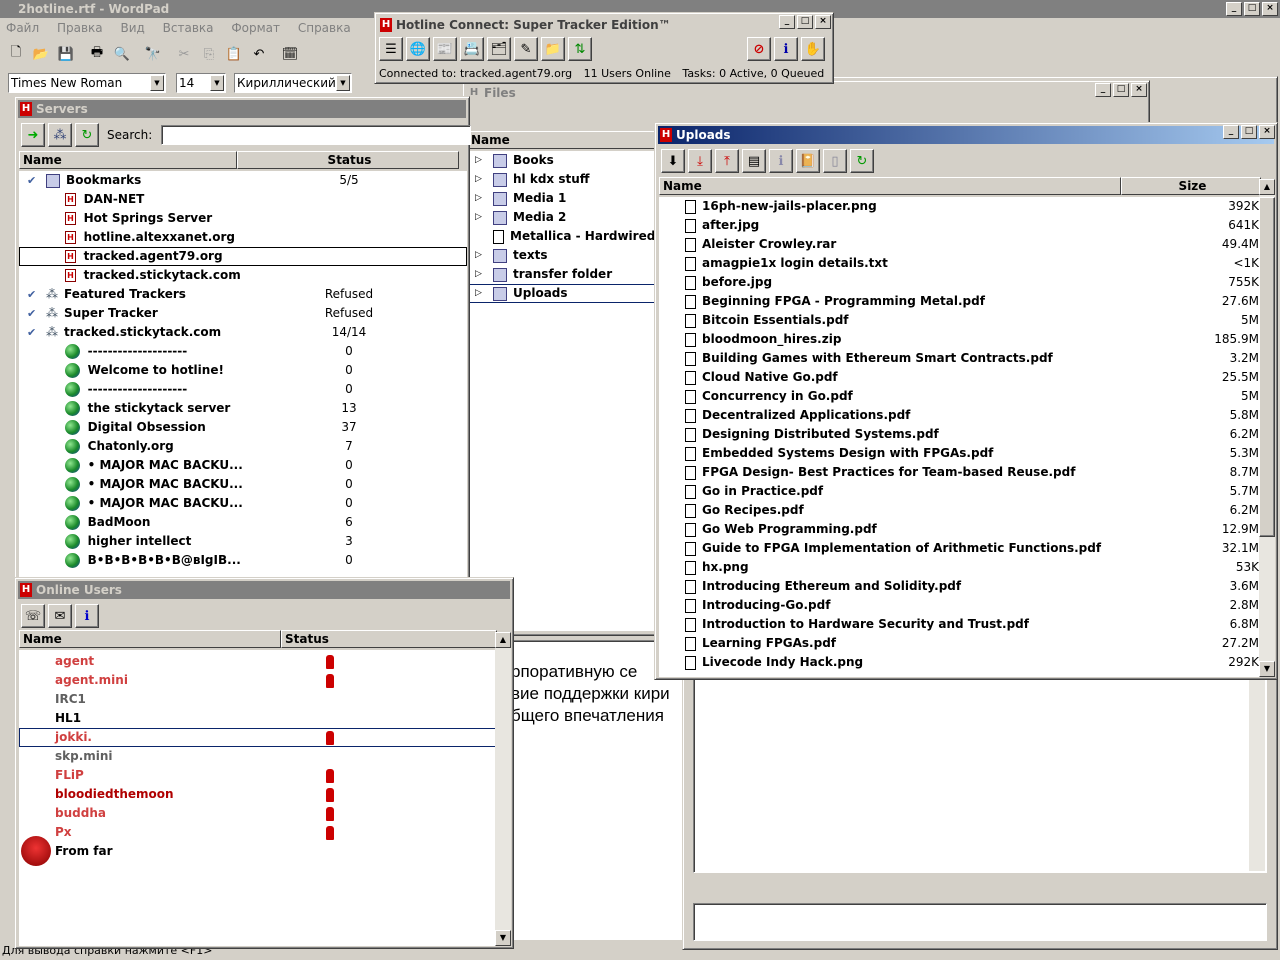 This screenshot has width=1280, height=960. What do you see at coordinates (1252, 9) in the screenshot?
I see `maximize-button: □` at bounding box center [1252, 9].